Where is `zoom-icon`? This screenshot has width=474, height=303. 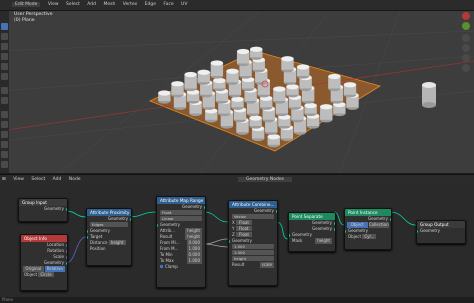
zoom-icon is located at coordinates (466, 38).